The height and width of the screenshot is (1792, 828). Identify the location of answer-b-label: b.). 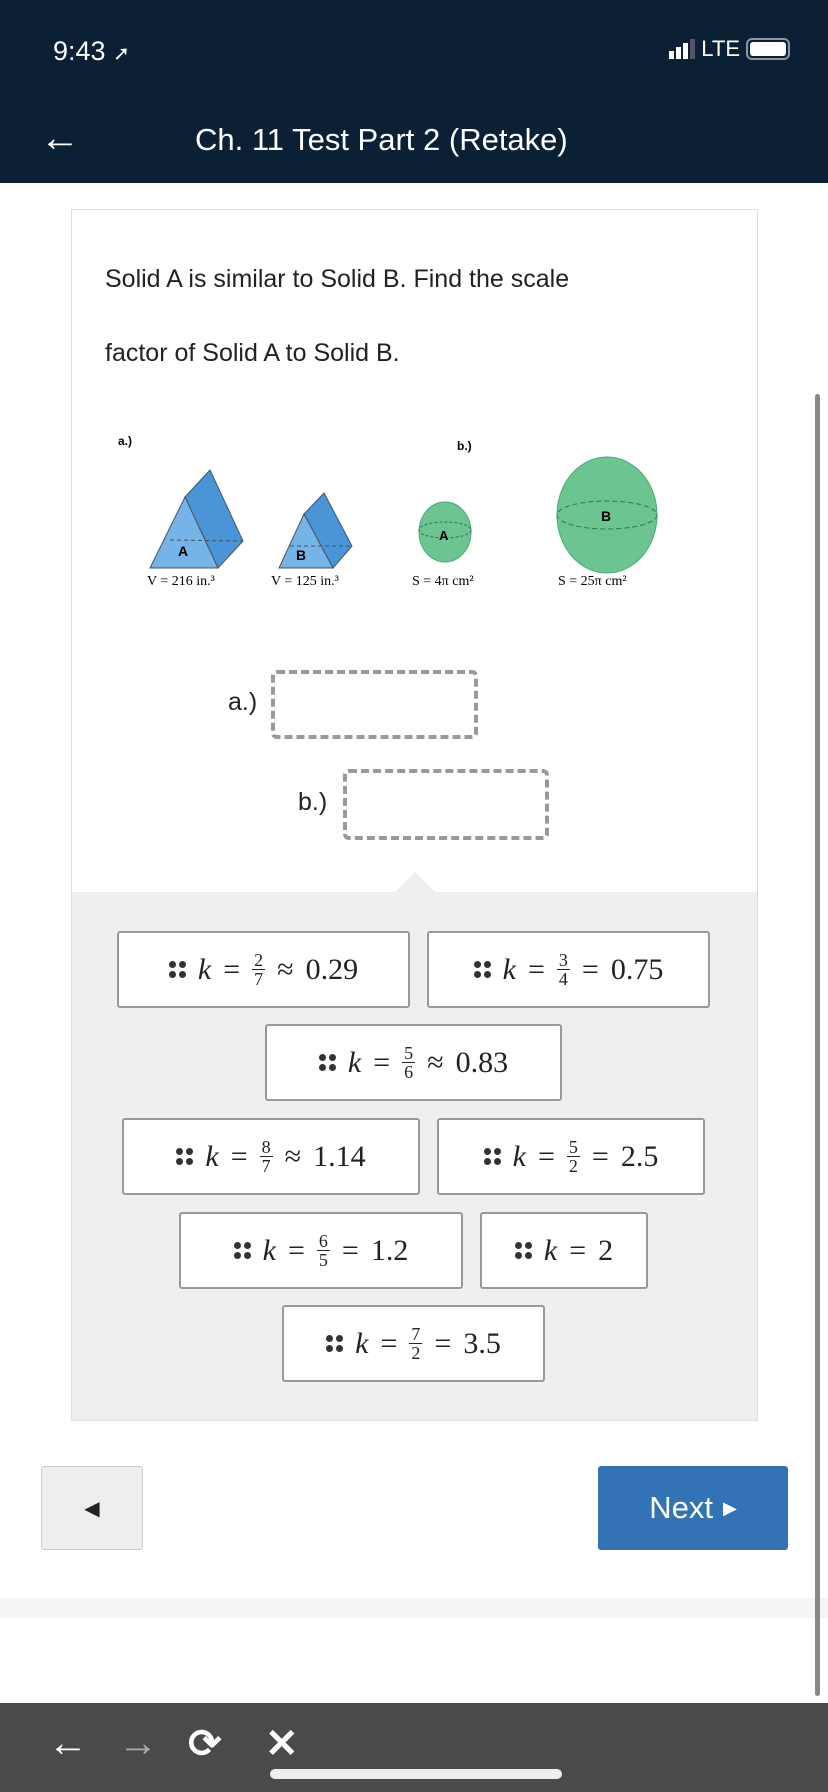
(313, 802).